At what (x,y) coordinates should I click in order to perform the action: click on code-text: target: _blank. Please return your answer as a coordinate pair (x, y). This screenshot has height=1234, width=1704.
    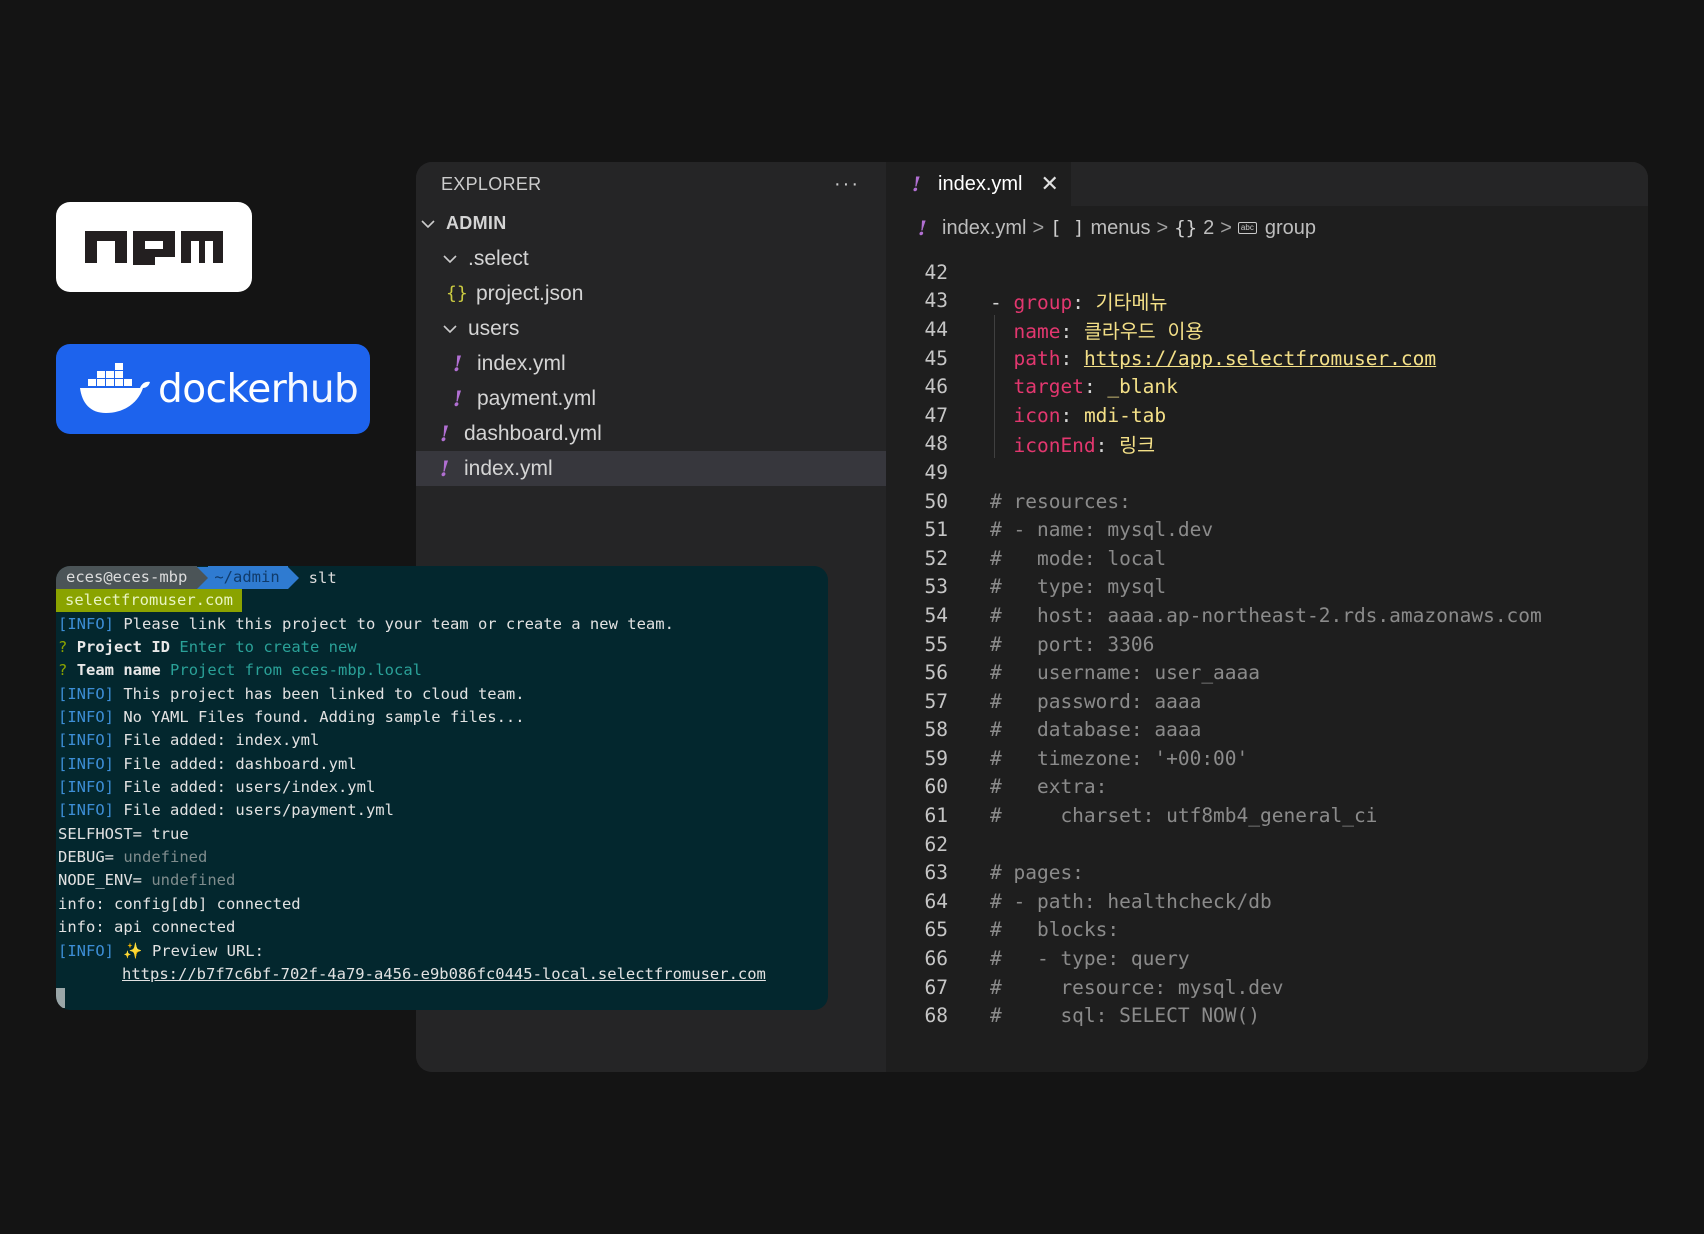
    Looking at the image, I should click on (1095, 387).